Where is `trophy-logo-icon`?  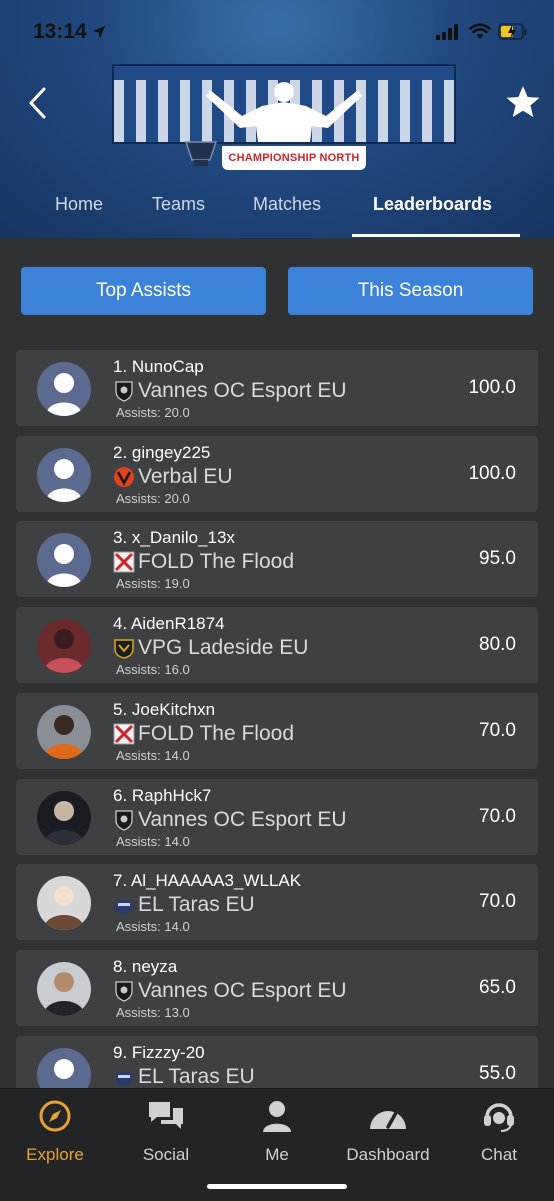
trophy-logo-icon is located at coordinates (201, 153).